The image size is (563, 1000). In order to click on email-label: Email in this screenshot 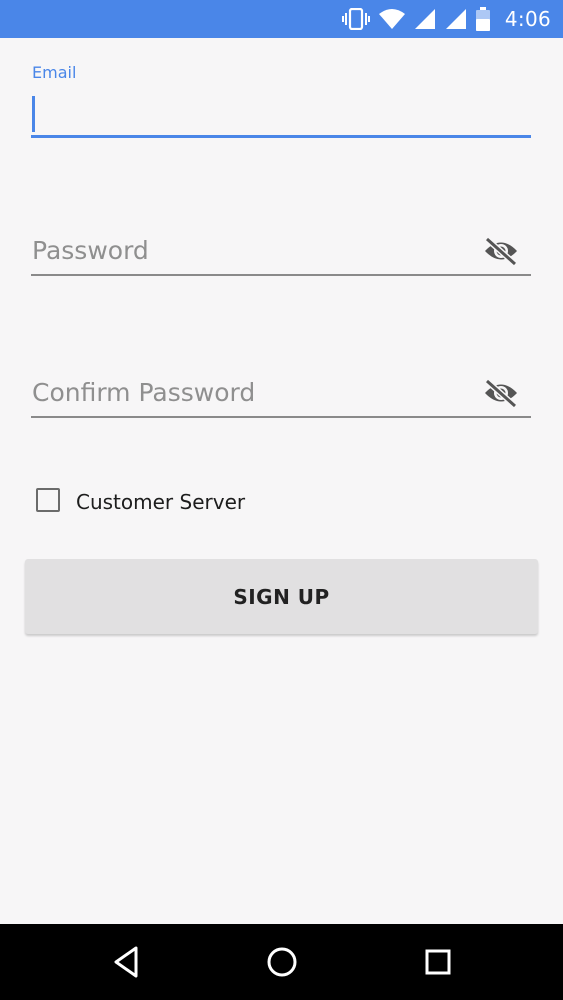, I will do `click(54, 72)`.